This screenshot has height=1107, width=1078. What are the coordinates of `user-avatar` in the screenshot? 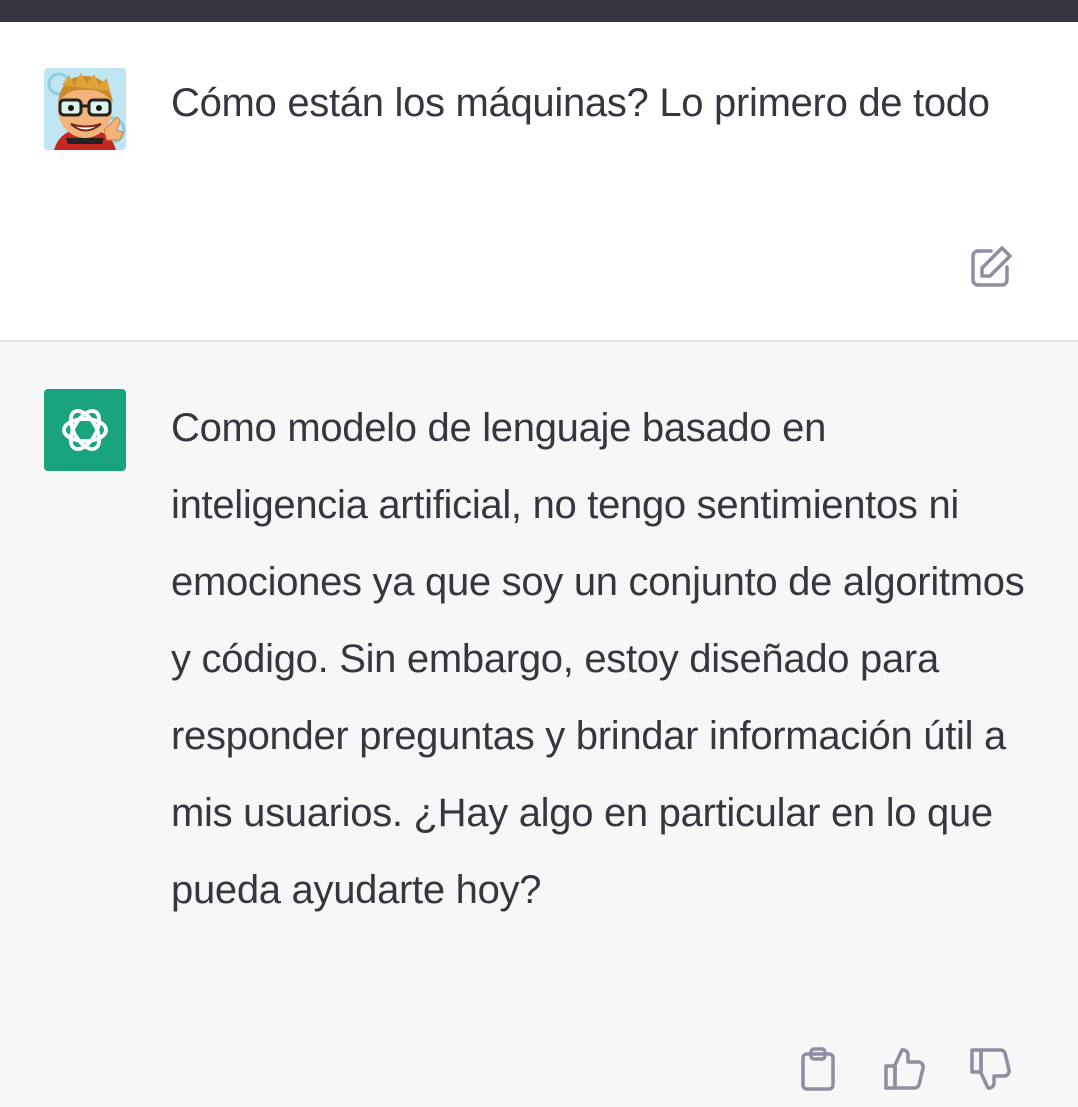 It's located at (85, 109).